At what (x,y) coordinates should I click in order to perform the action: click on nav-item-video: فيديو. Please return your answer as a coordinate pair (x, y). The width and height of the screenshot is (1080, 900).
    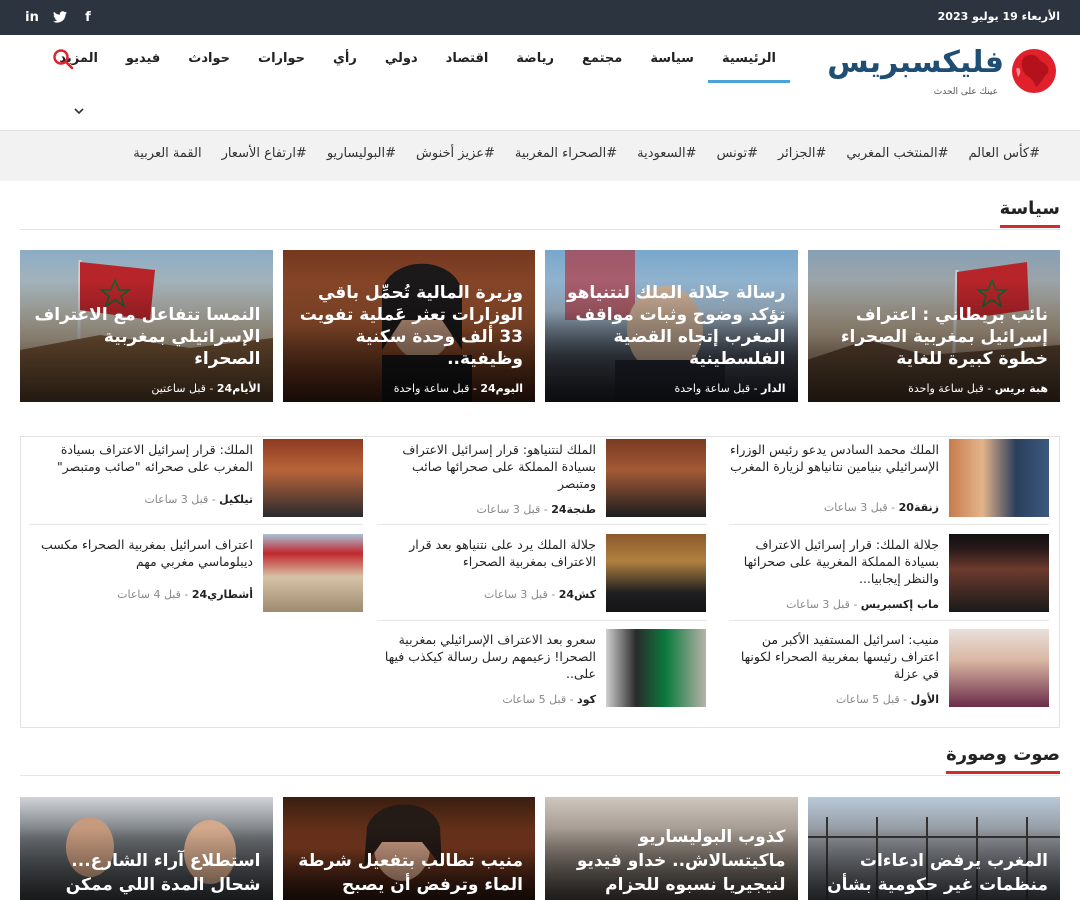
    Looking at the image, I should click on (143, 66).